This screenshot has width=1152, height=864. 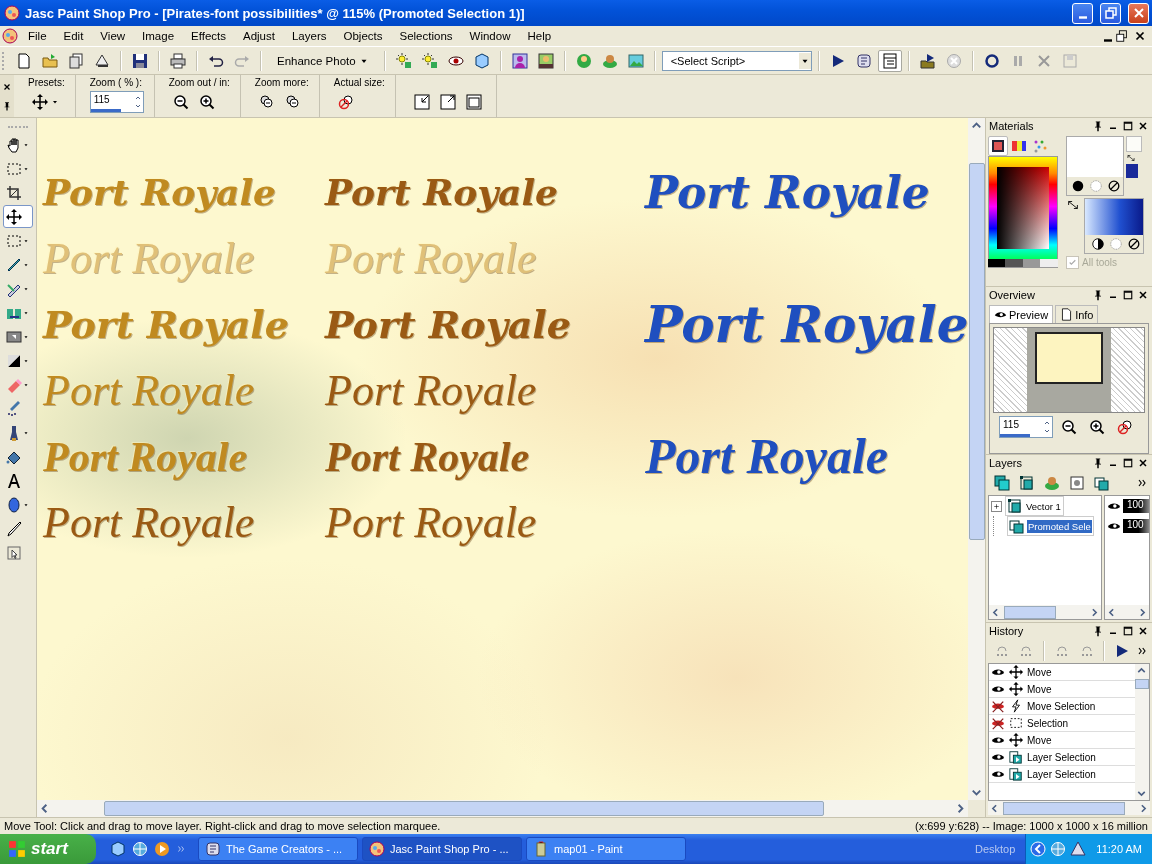 What do you see at coordinates (736, 60) in the screenshot?
I see `script-dropdown: <Select Script>` at bounding box center [736, 60].